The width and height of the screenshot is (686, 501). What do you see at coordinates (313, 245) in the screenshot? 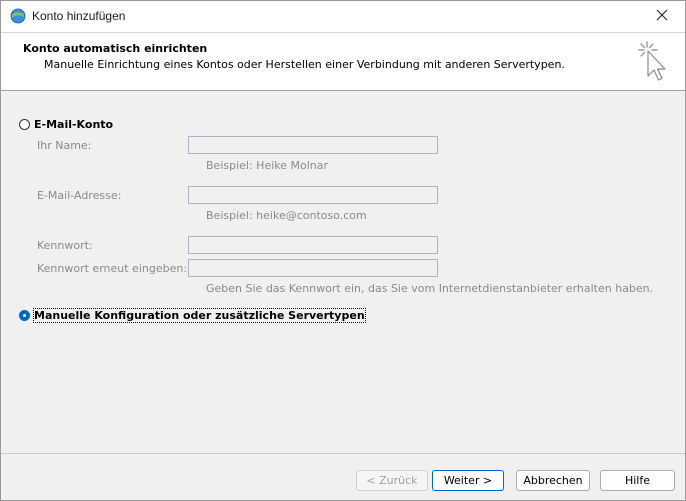
I see `password-field` at bounding box center [313, 245].